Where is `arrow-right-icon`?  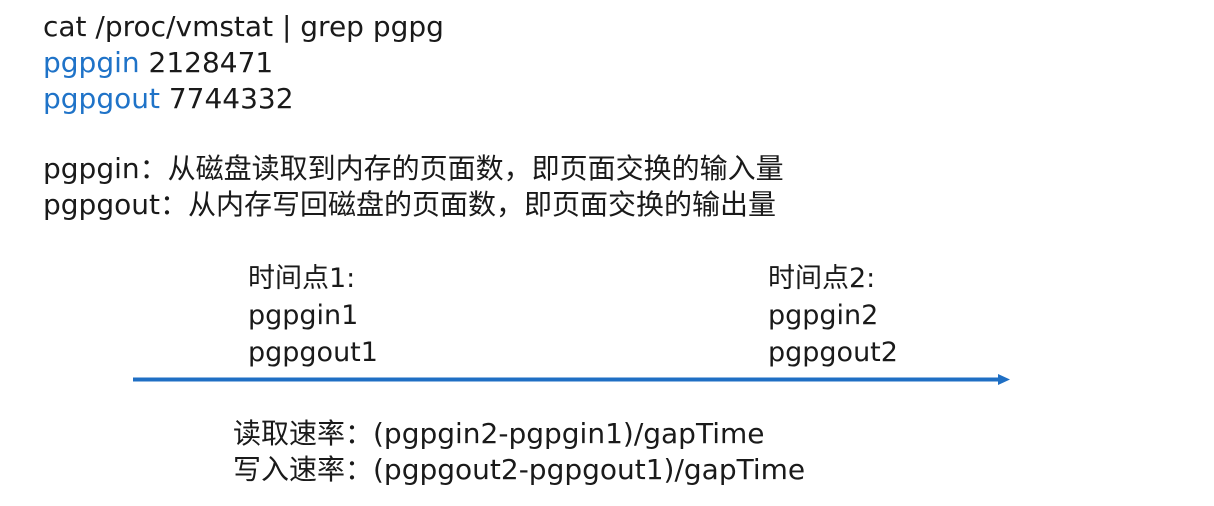
arrow-right-icon is located at coordinates (571, 379).